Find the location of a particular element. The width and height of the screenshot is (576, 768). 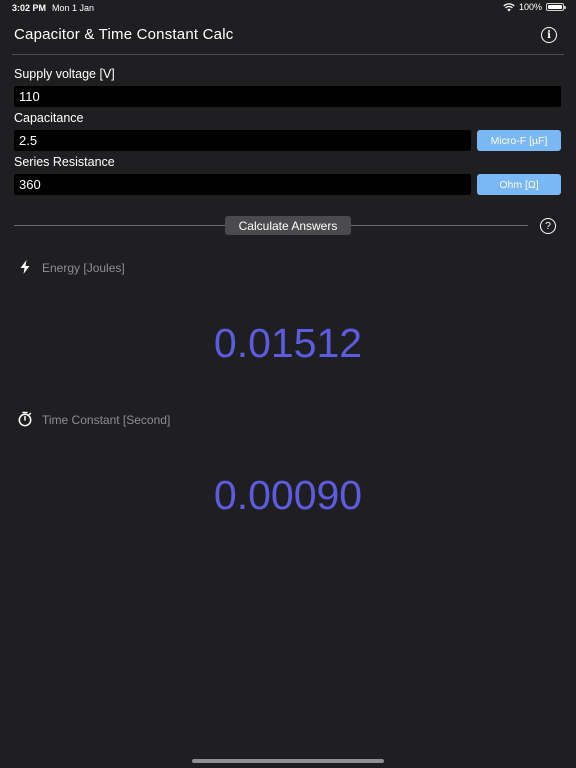

supply-voltage-label: Supply voltage [V] is located at coordinates (64, 74).